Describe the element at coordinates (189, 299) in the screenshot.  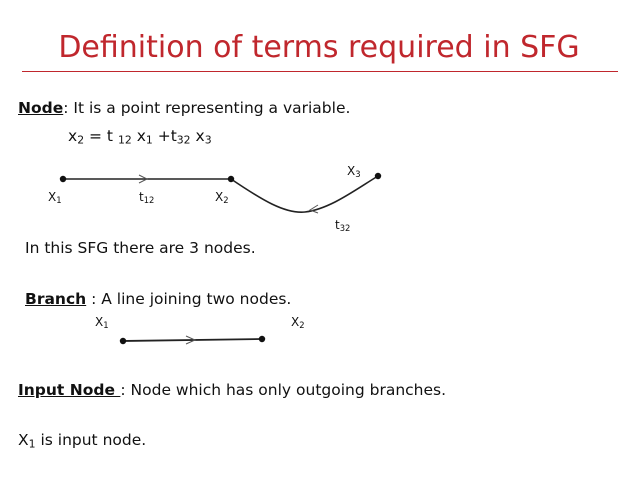
I see `branch-definition-text: : A line joining two nodes.` at that location.